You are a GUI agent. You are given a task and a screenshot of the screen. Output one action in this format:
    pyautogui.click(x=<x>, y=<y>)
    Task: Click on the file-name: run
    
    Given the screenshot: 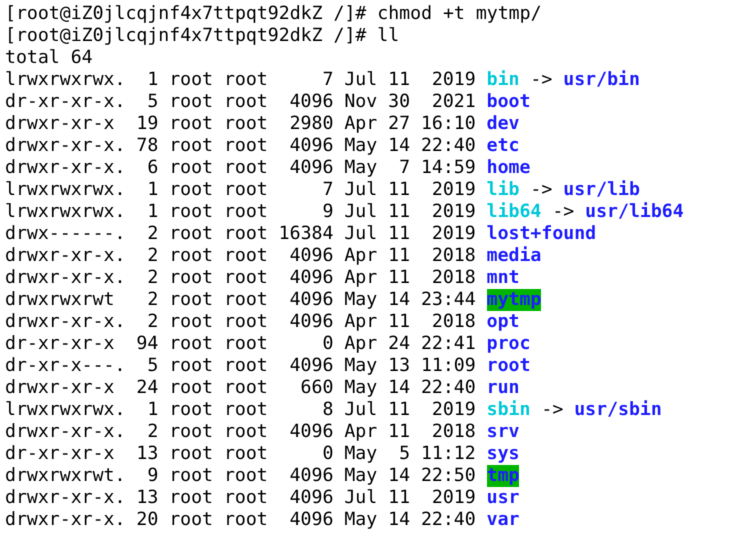 What is the action you would take?
    pyautogui.click(x=503, y=388)
    